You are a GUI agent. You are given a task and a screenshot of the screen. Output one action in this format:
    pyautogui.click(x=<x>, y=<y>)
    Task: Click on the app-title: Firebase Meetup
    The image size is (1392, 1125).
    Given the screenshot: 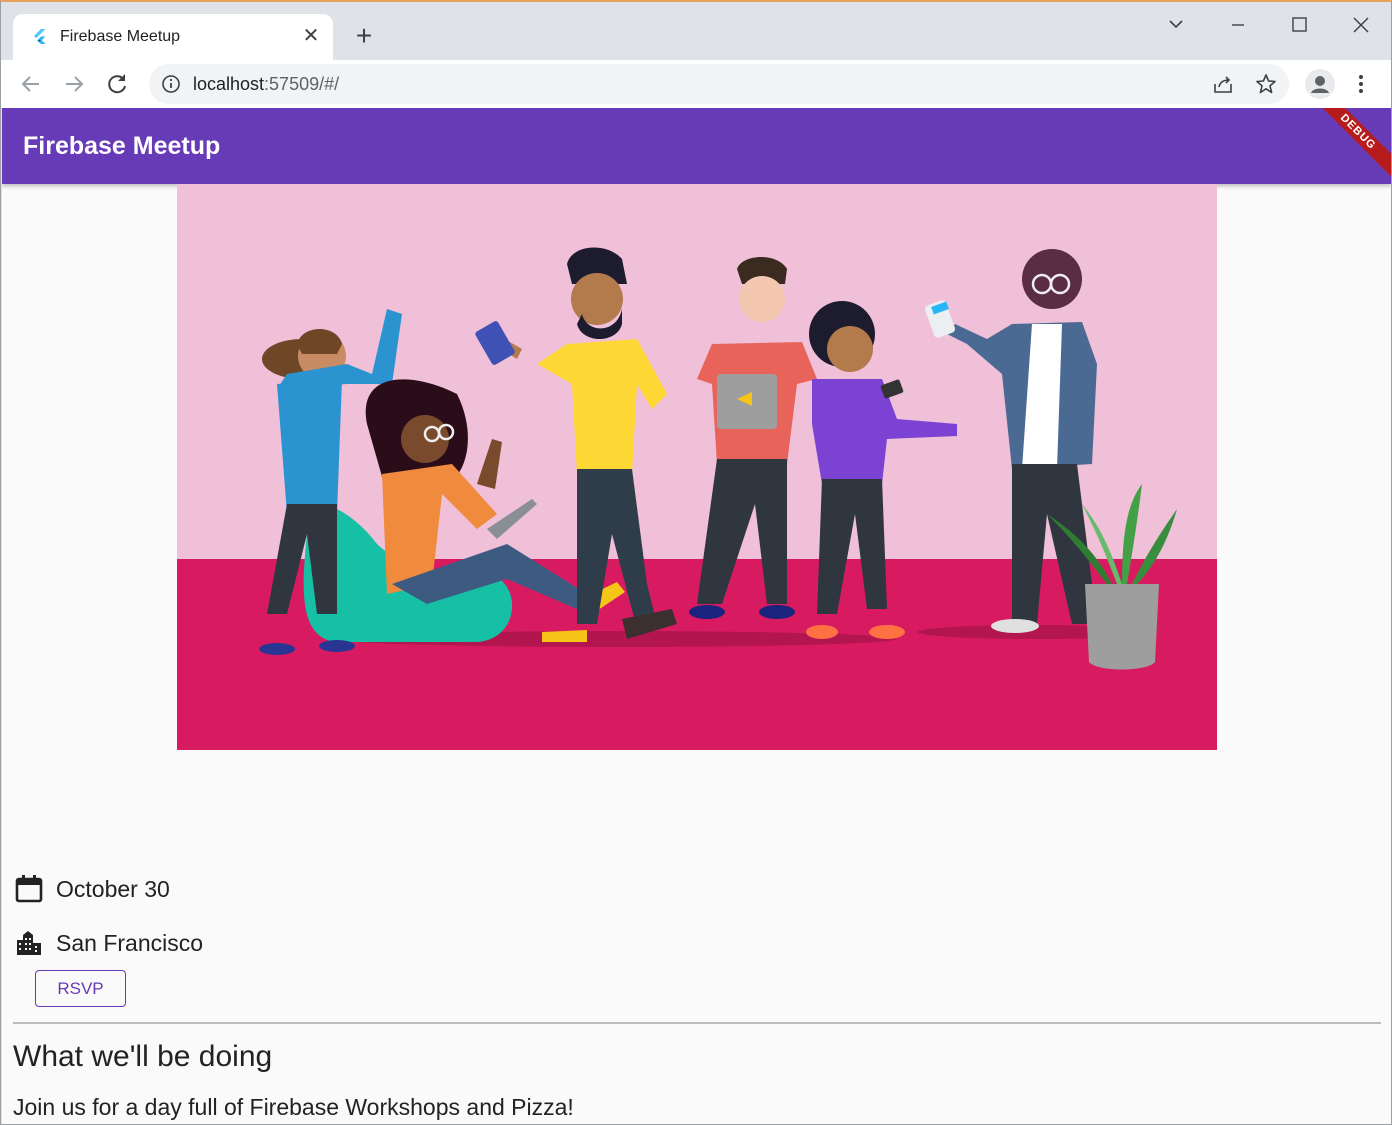 What is the action you would take?
    pyautogui.click(x=122, y=146)
    